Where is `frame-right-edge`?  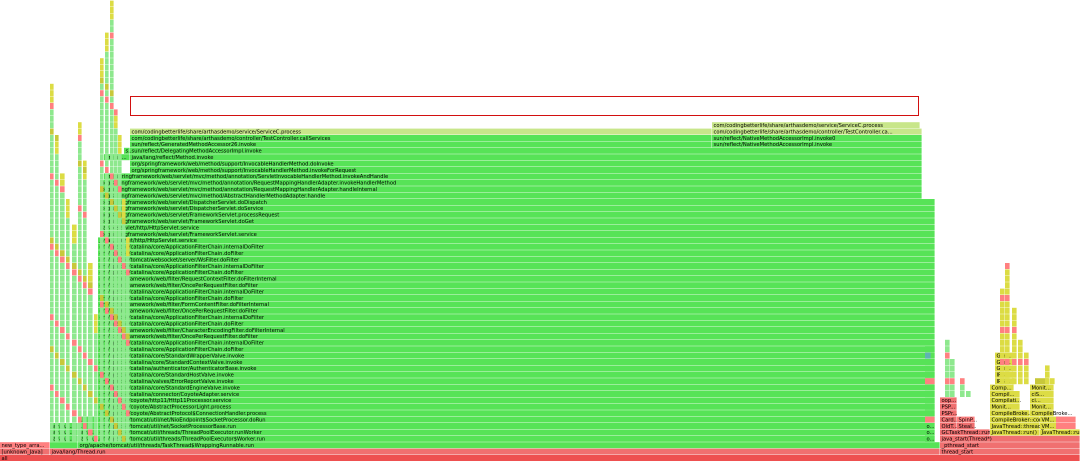 frame-right-edge is located at coordinates (930, 419).